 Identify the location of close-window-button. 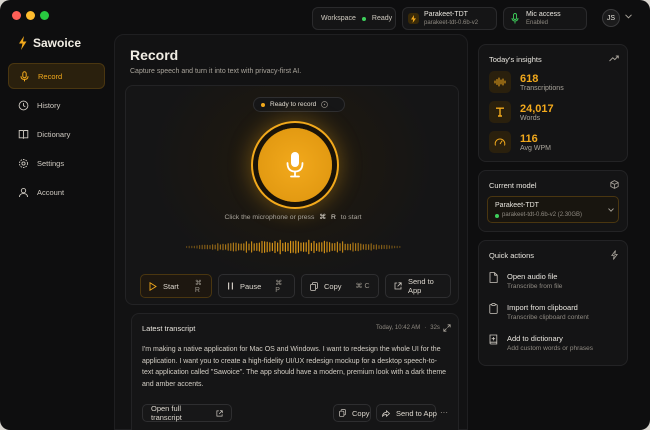
(16, 15).